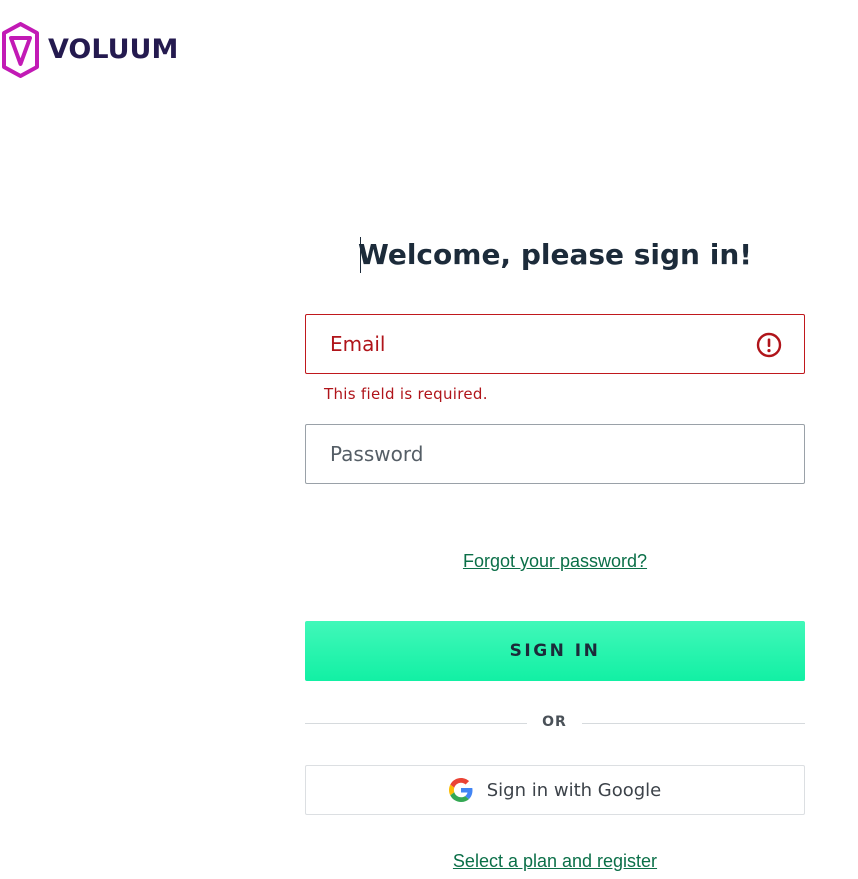 The image size is (858, 879). I want to click on email-field-container, so click(555, 344).